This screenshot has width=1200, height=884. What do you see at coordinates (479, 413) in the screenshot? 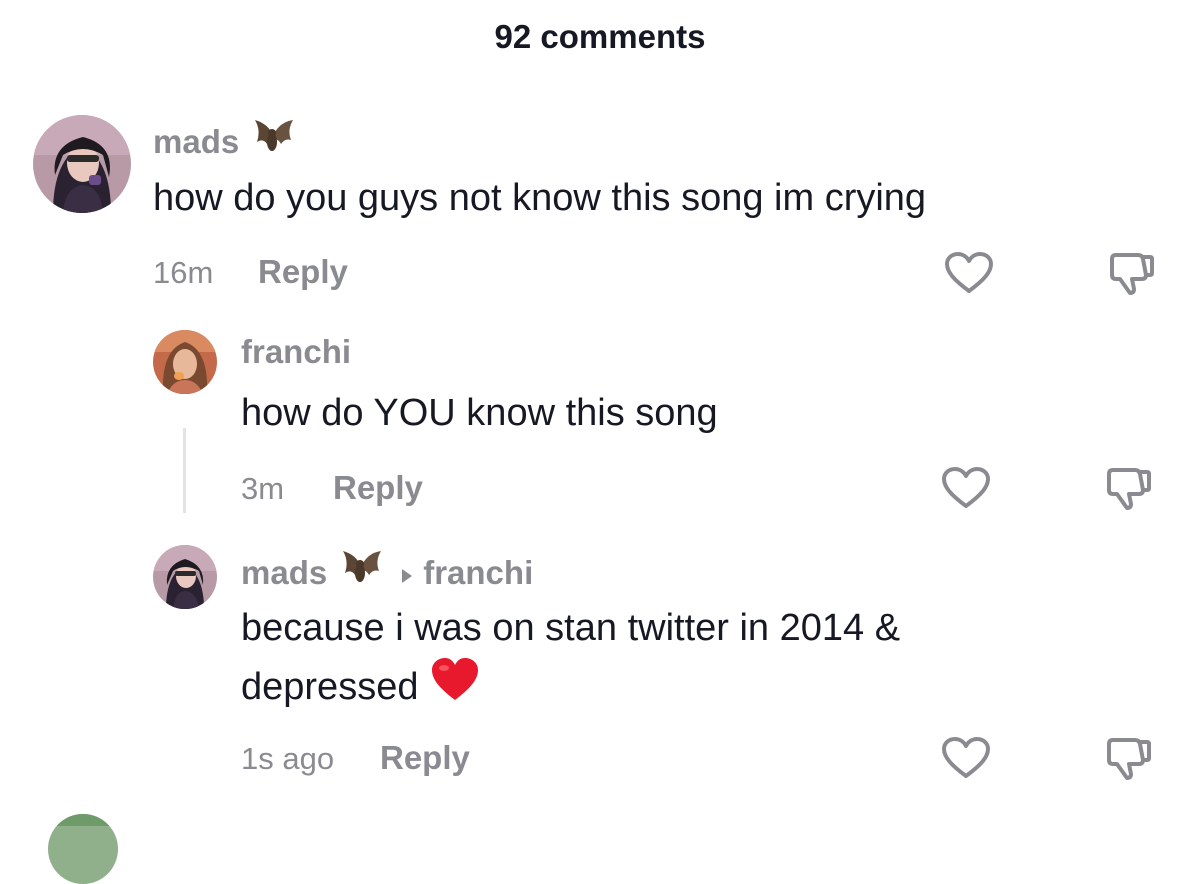
I see `comment-text: how do YOU know this song` at bounding box center [479, 413].